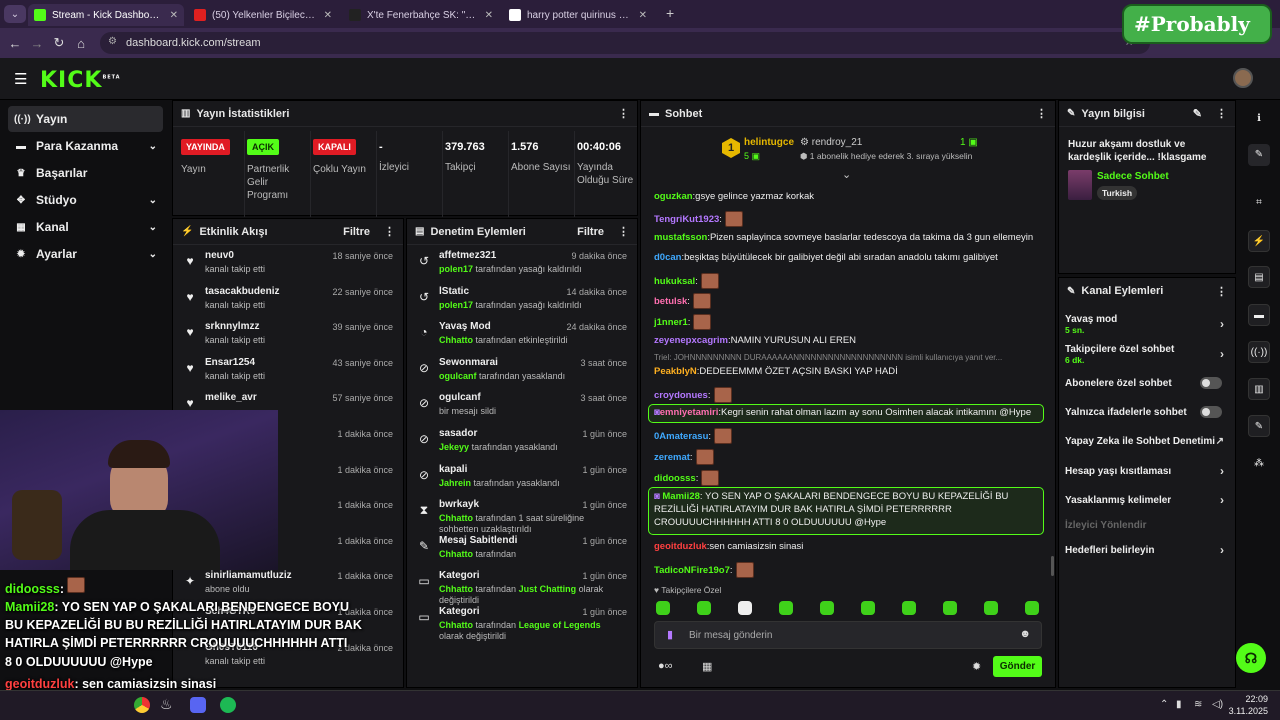 The image size is (1280, 720). I want to click on sidebar-item: ((·)) Yayın, so click(85, 119).